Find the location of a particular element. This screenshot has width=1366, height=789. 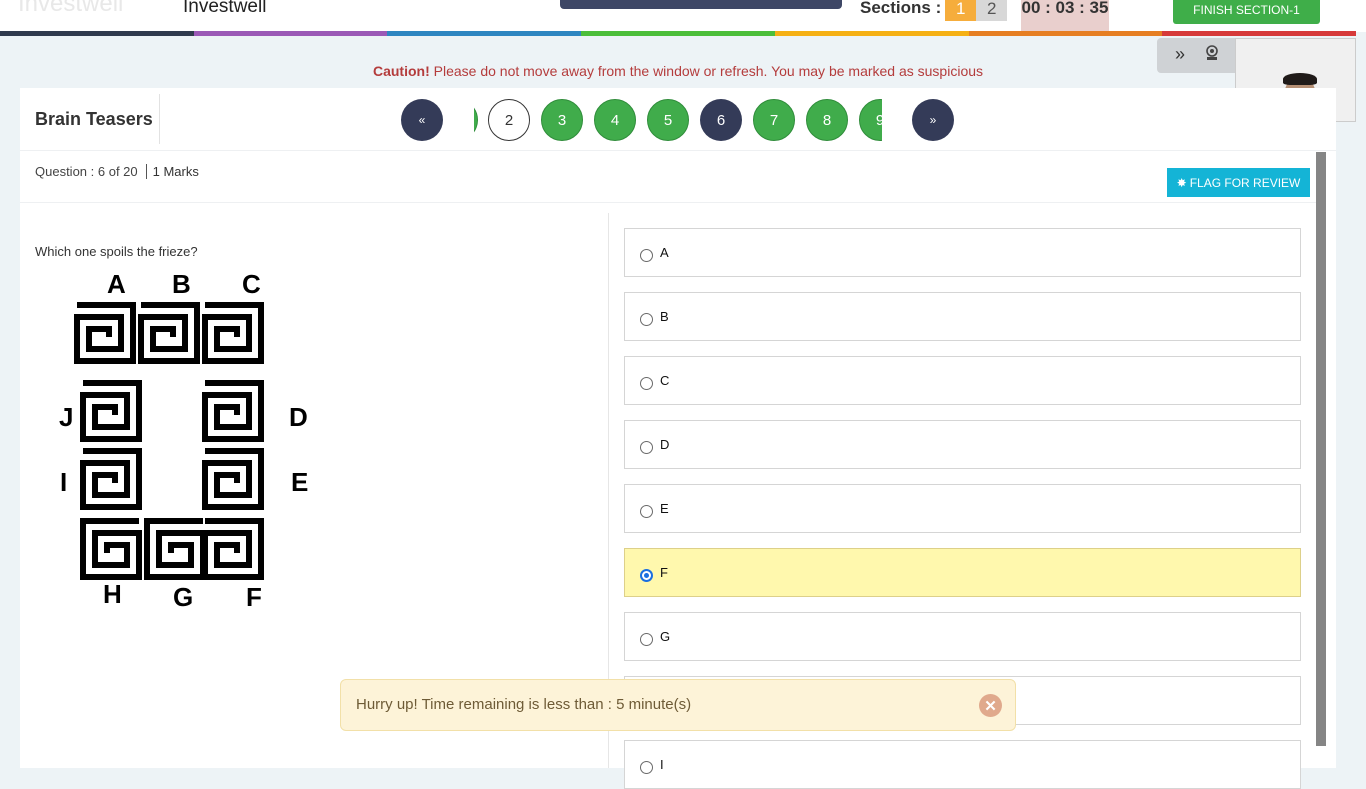

option-c: C is located at coordinates (962, 380).